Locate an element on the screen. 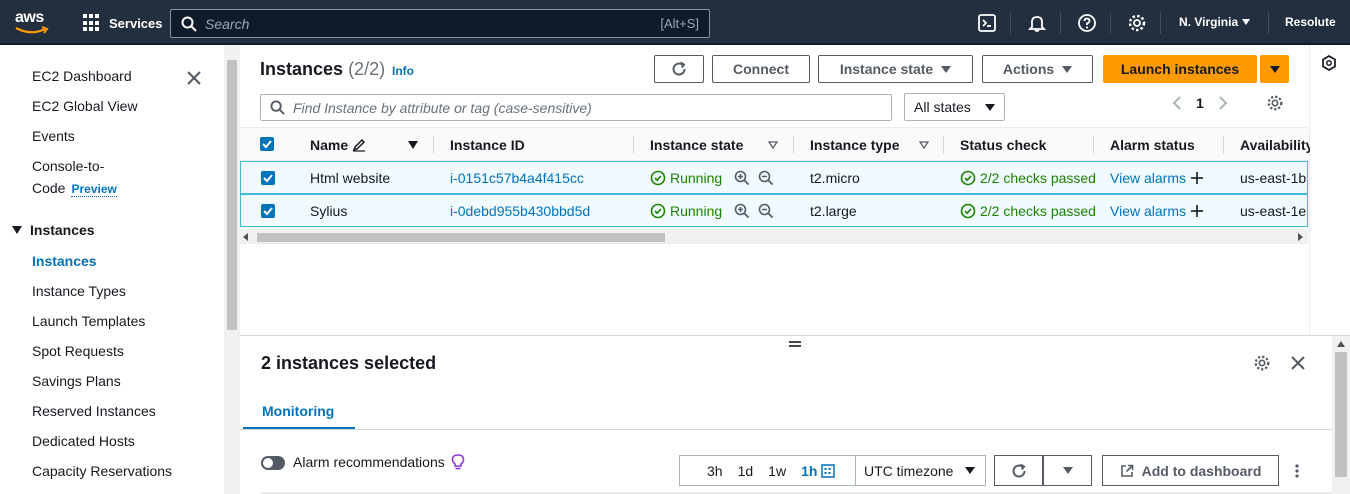 The width and height of the screenshot is (1350, 494). timezone-select: UTC timezone is located at coordinates (920, 470).